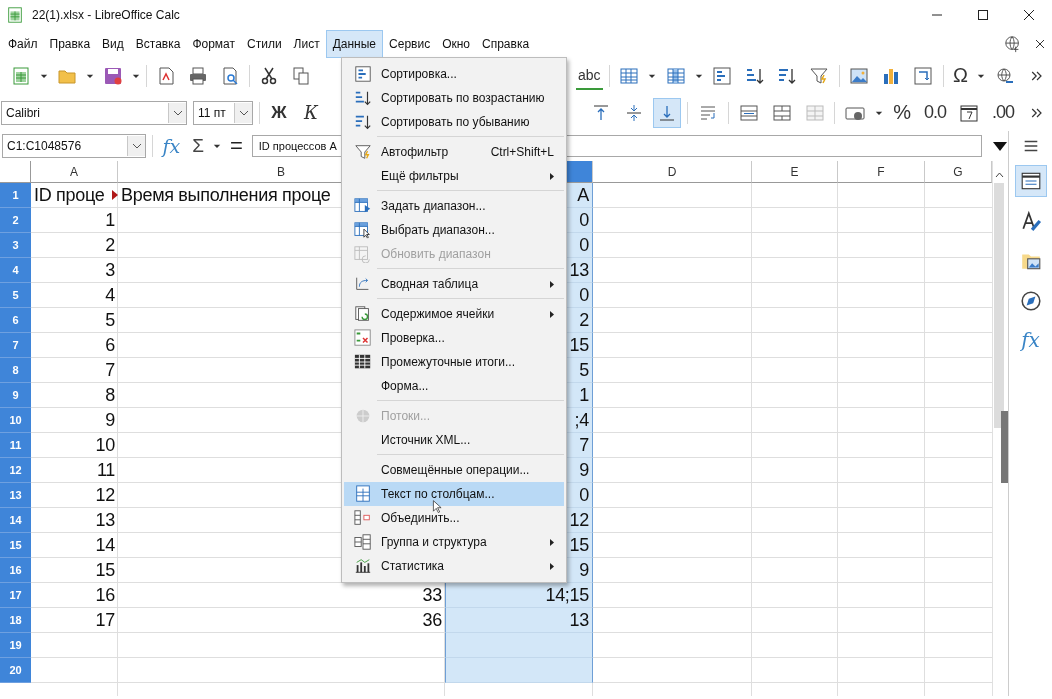 The image size is (1052, 699). What do you see at coordinates (15, 470) in the screenshot?
I see `row-header: 12` at bounding box center [15, 470].